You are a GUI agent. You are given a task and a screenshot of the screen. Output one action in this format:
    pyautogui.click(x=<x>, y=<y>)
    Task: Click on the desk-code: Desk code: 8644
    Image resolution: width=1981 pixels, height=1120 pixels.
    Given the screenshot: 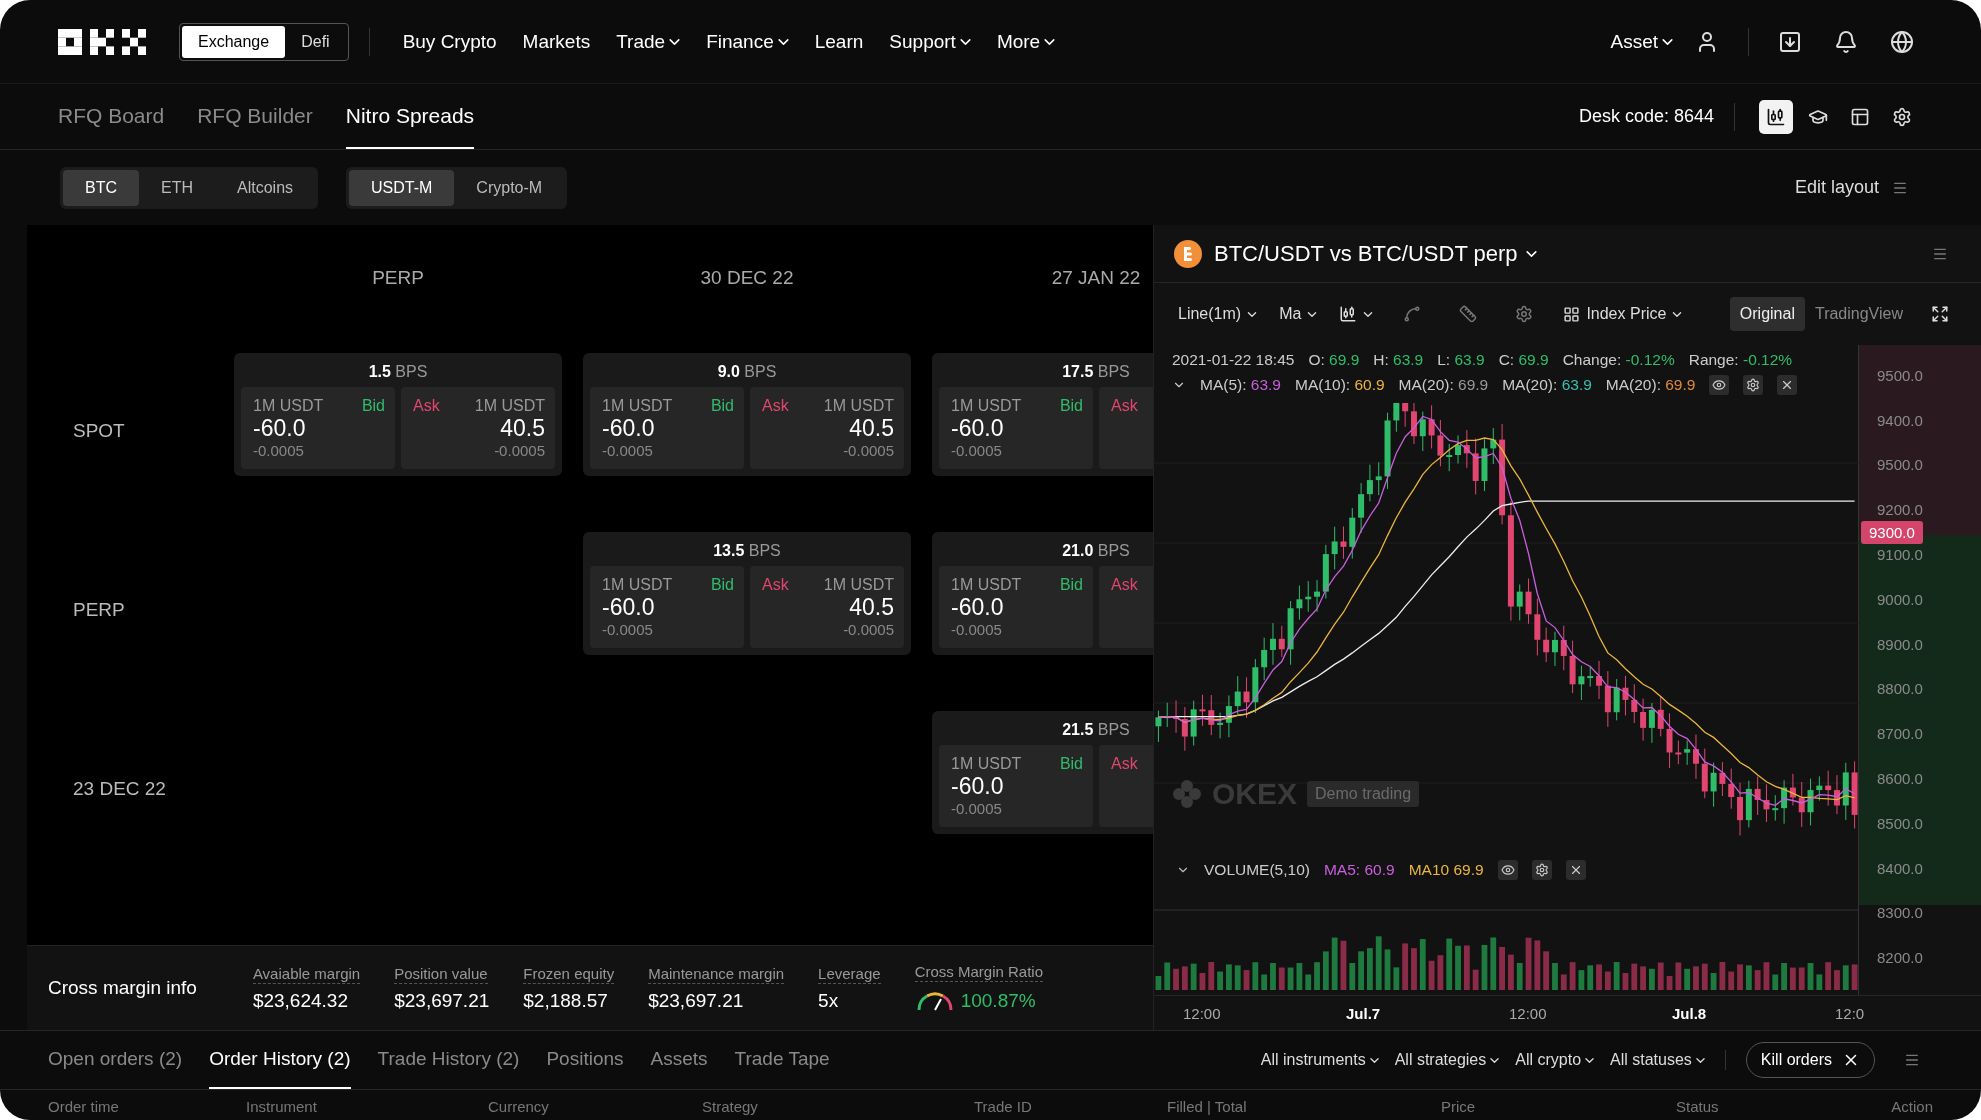 What is the action you would take?
    pyautogui.click(x=1646, y=116)
    